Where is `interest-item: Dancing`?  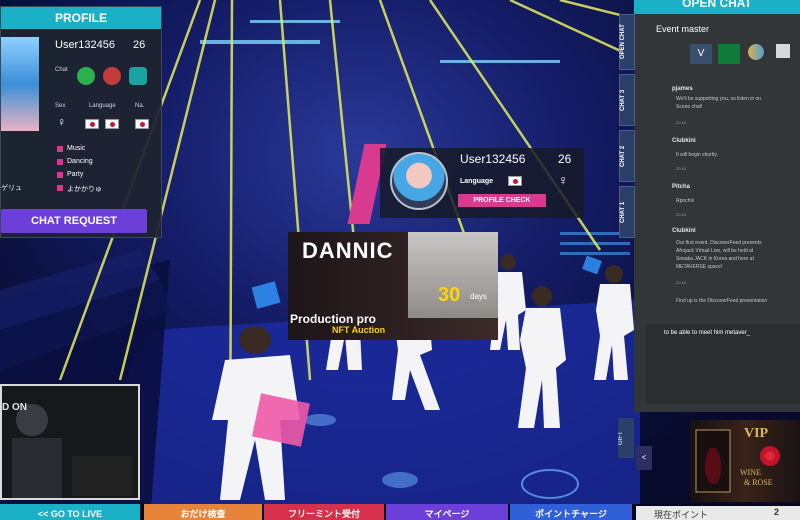 interest-item: Dancing is located at coordinates (75, 161).